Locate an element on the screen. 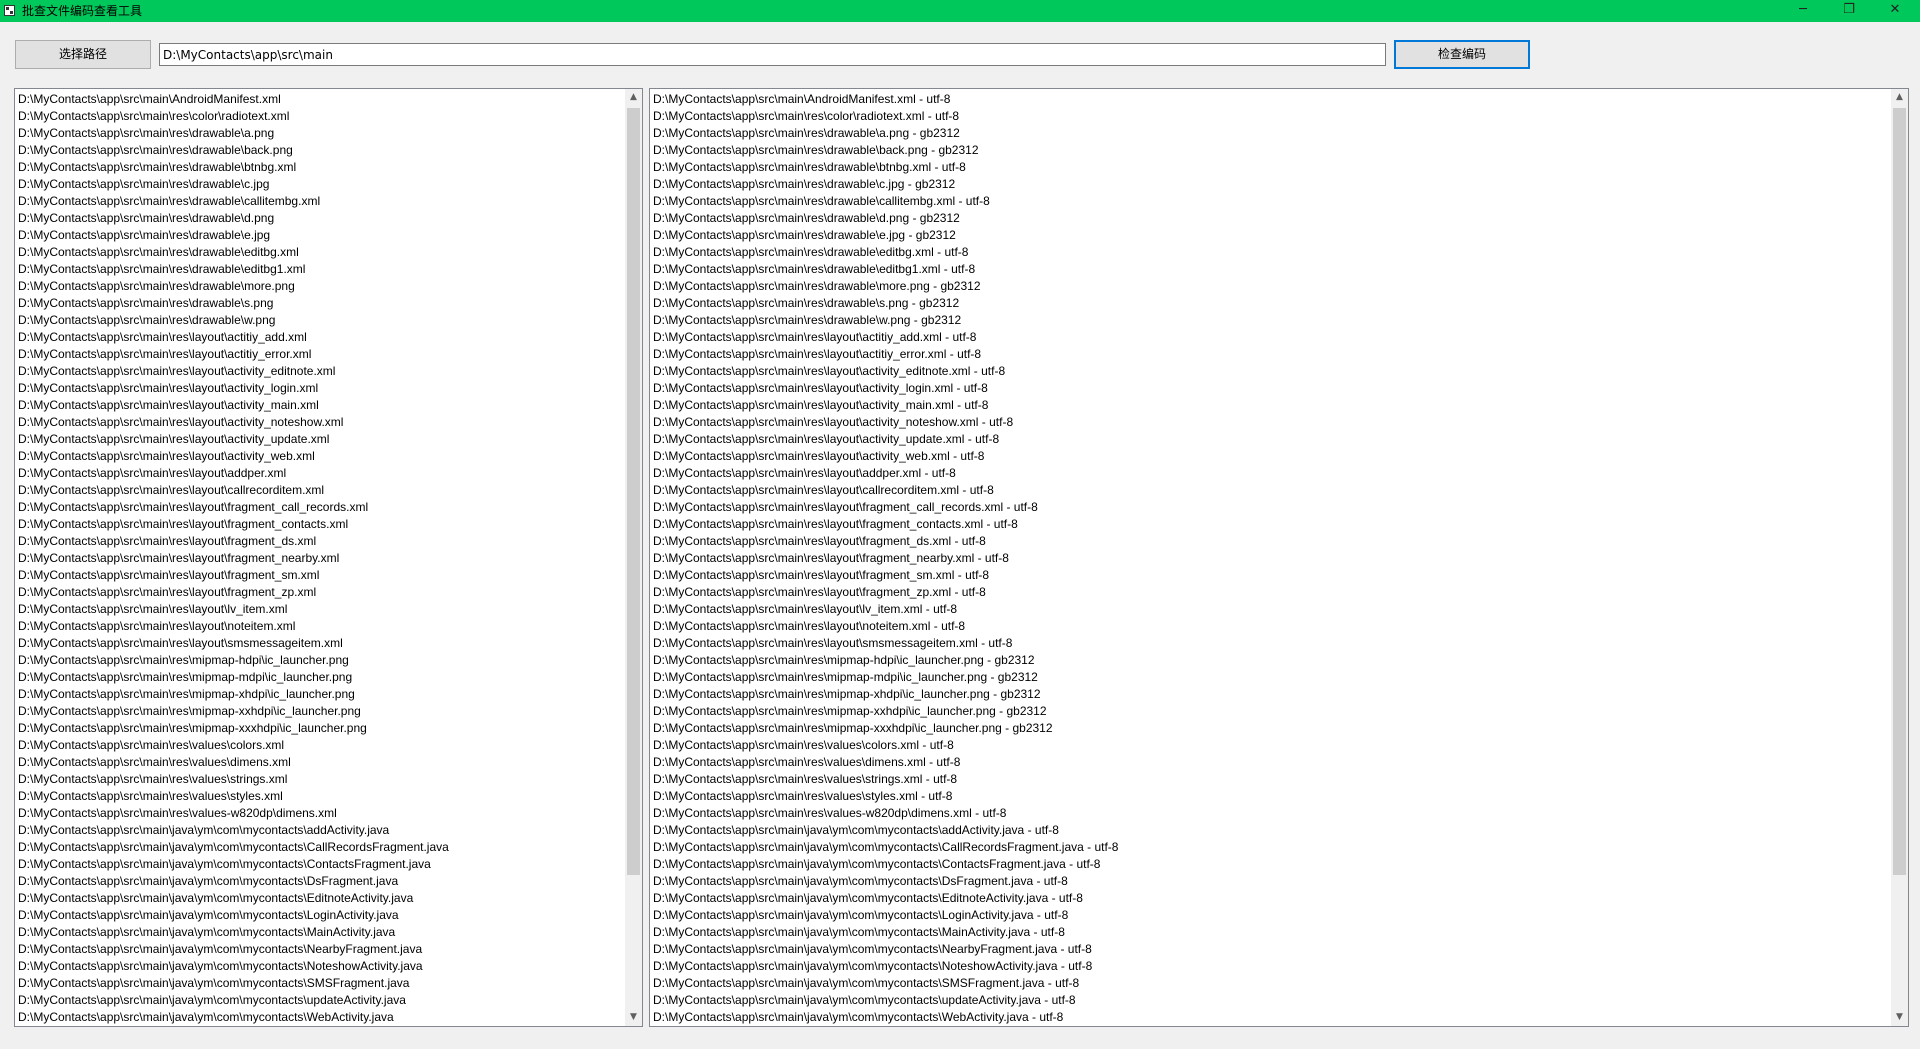  path-input is located at coordinates (772, 54).